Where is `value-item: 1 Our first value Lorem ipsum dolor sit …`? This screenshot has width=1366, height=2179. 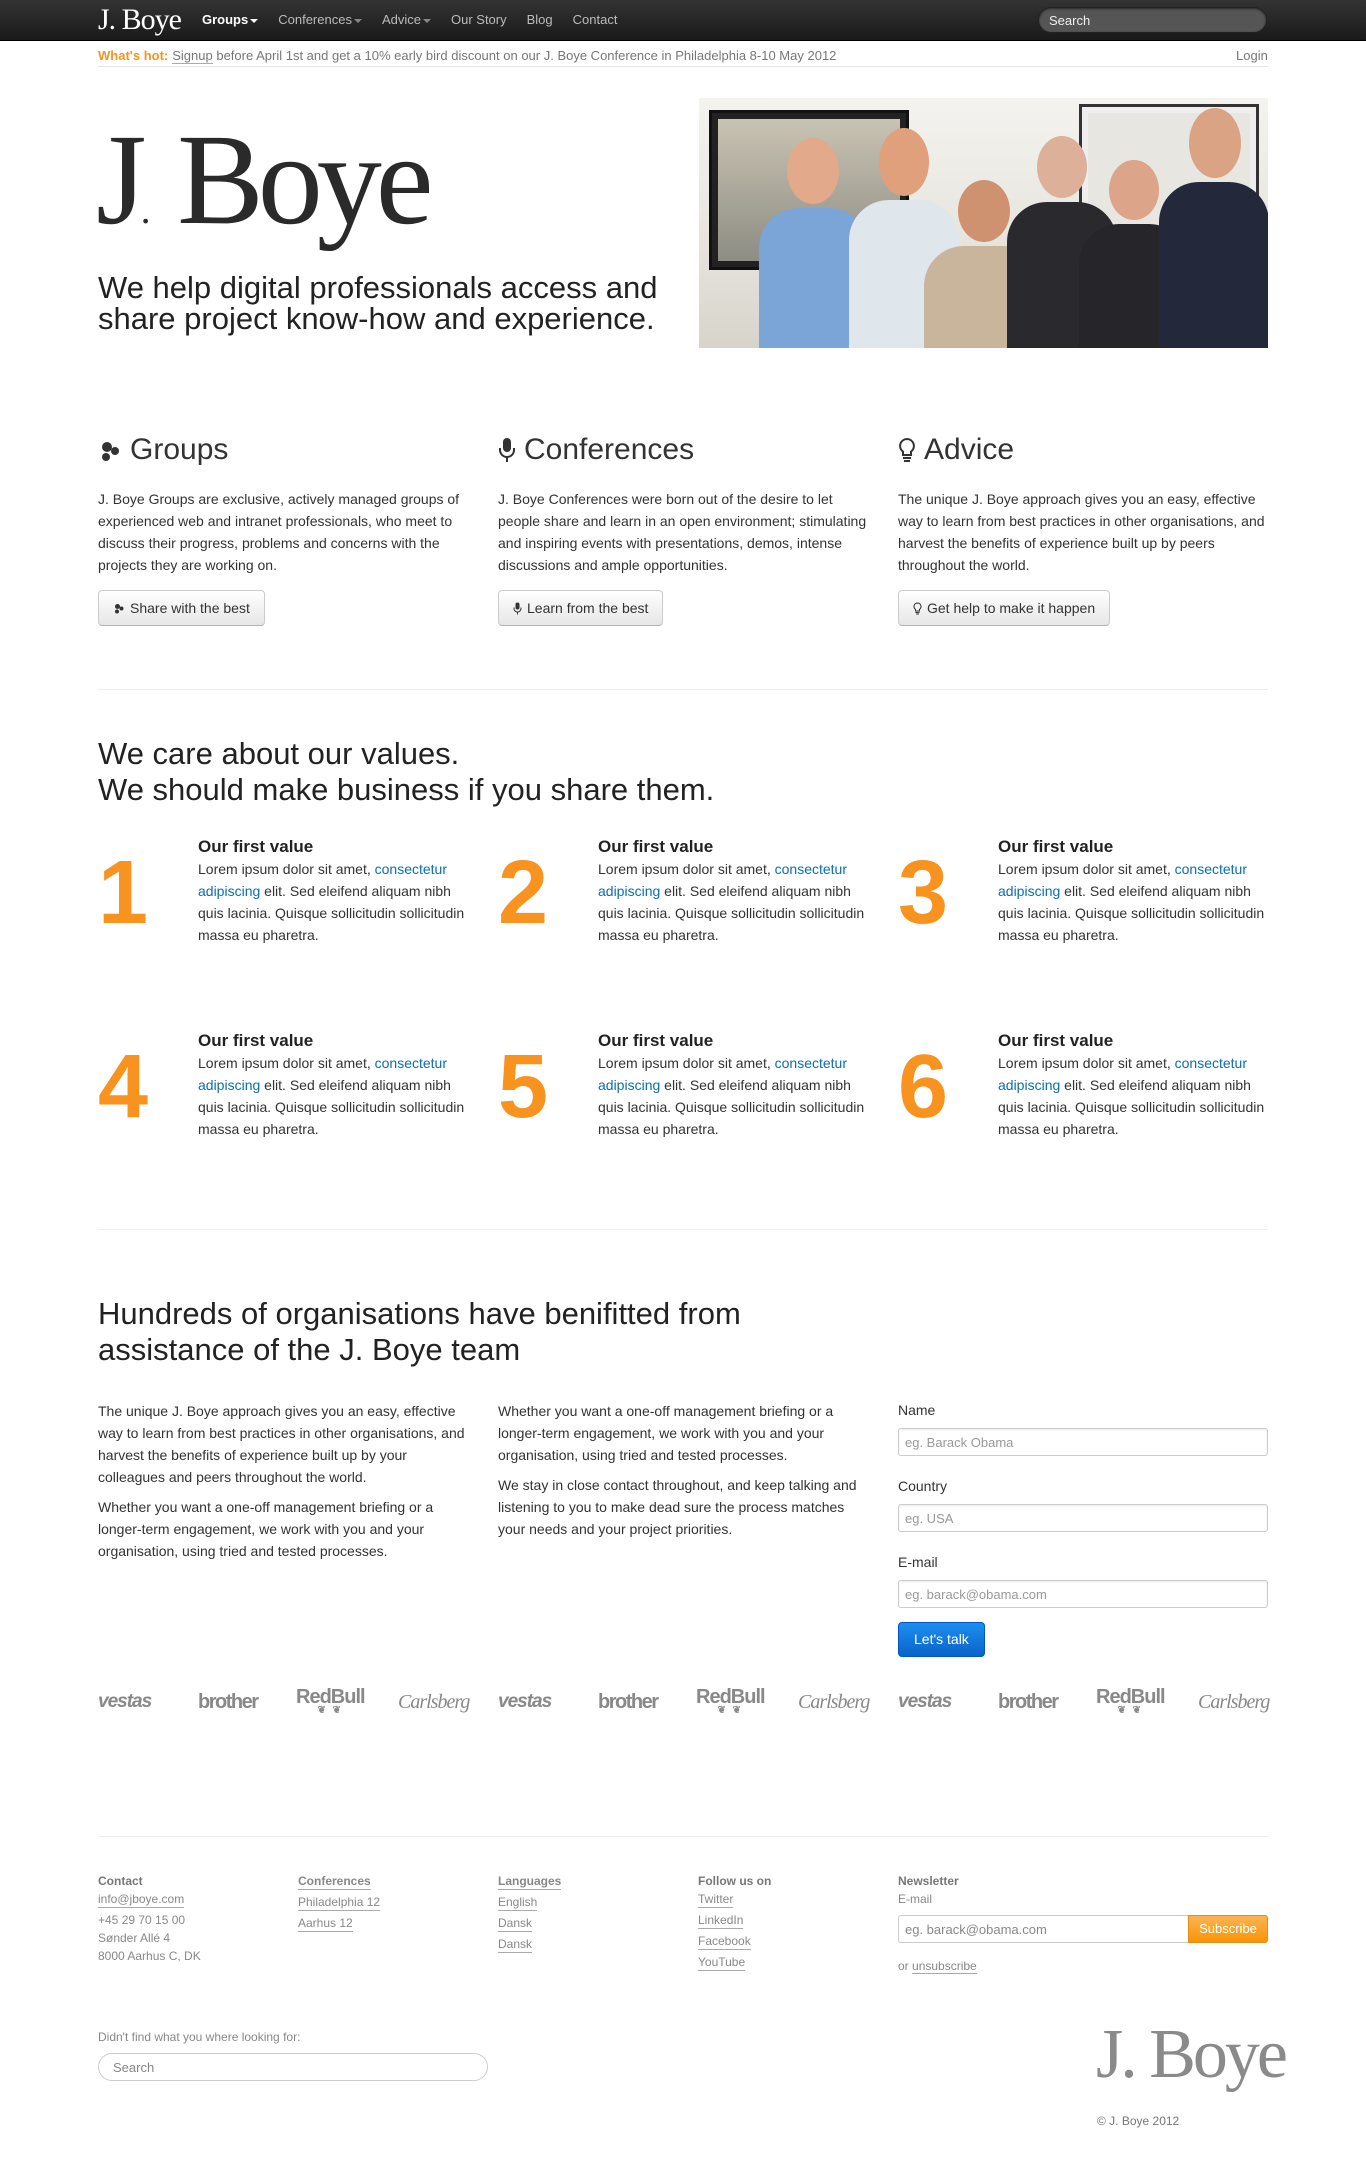
value-item: 1 Our first value Lorem ipsum dolor sit … is located at coordinates (283, 907).